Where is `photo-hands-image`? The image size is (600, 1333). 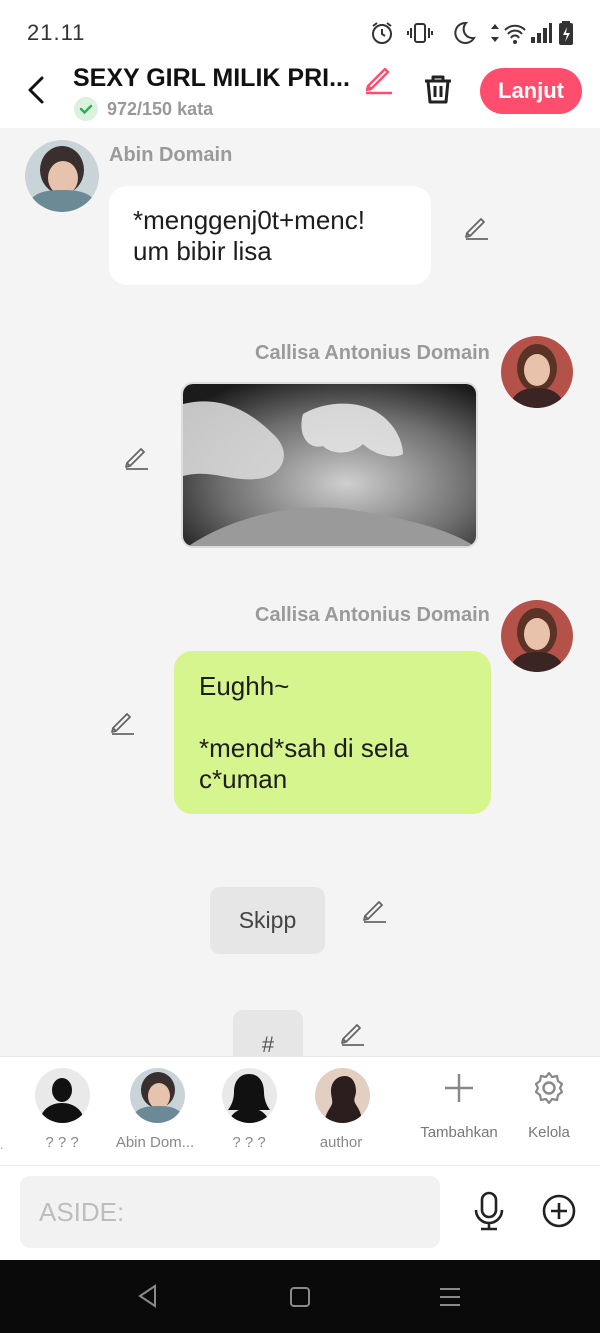 photo-hands-image is located at coordinates (329, 465).